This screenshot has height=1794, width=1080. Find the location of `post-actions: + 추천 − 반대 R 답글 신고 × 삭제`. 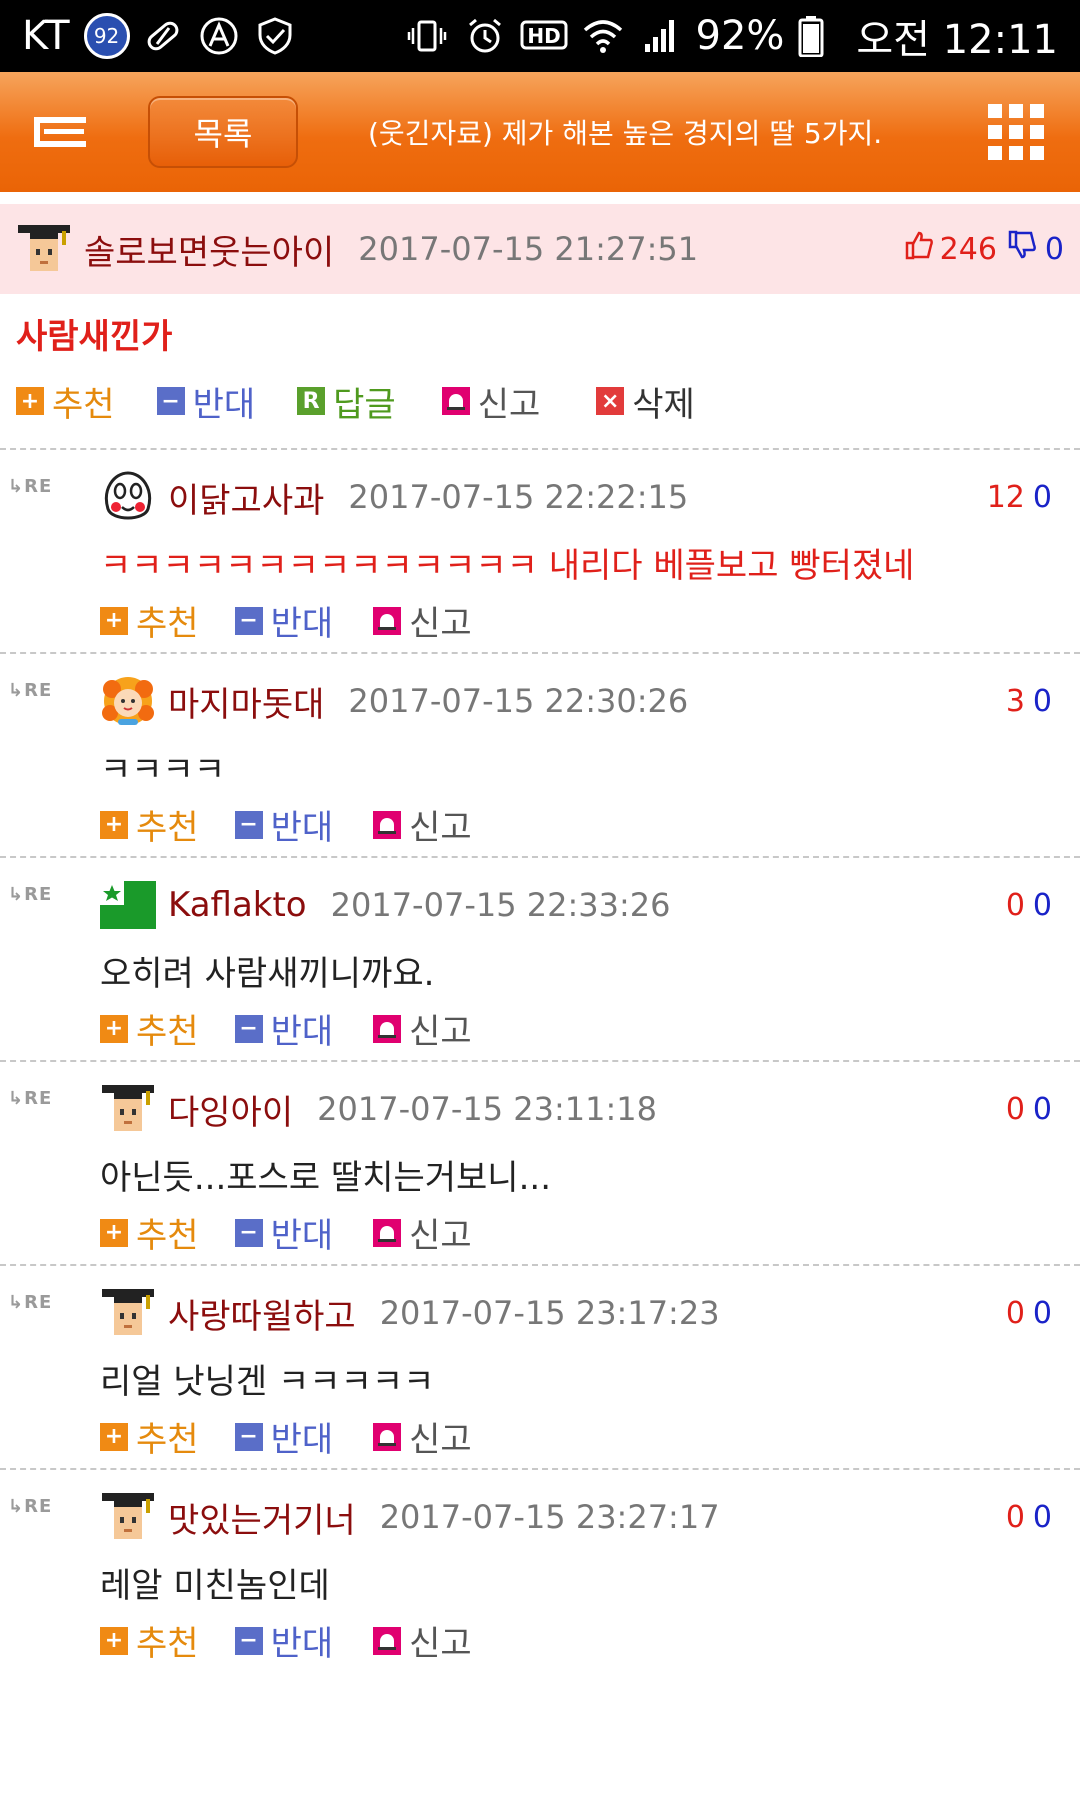

post-actions: + 추천 − 반대 R 답글 신고 × 삭제 is located at coordinates (540, 401).